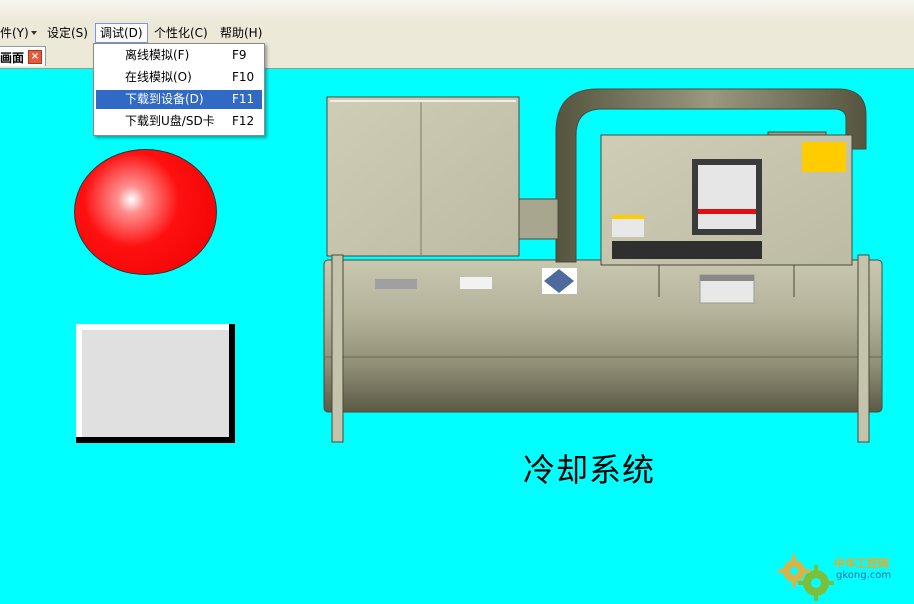  Describe the element at coordinates (457, 33) in the screenshot. I see `menu-bar: 件(Y) 设定(S) 调试(D) 个性化(C) 帮助(H)` at that location.